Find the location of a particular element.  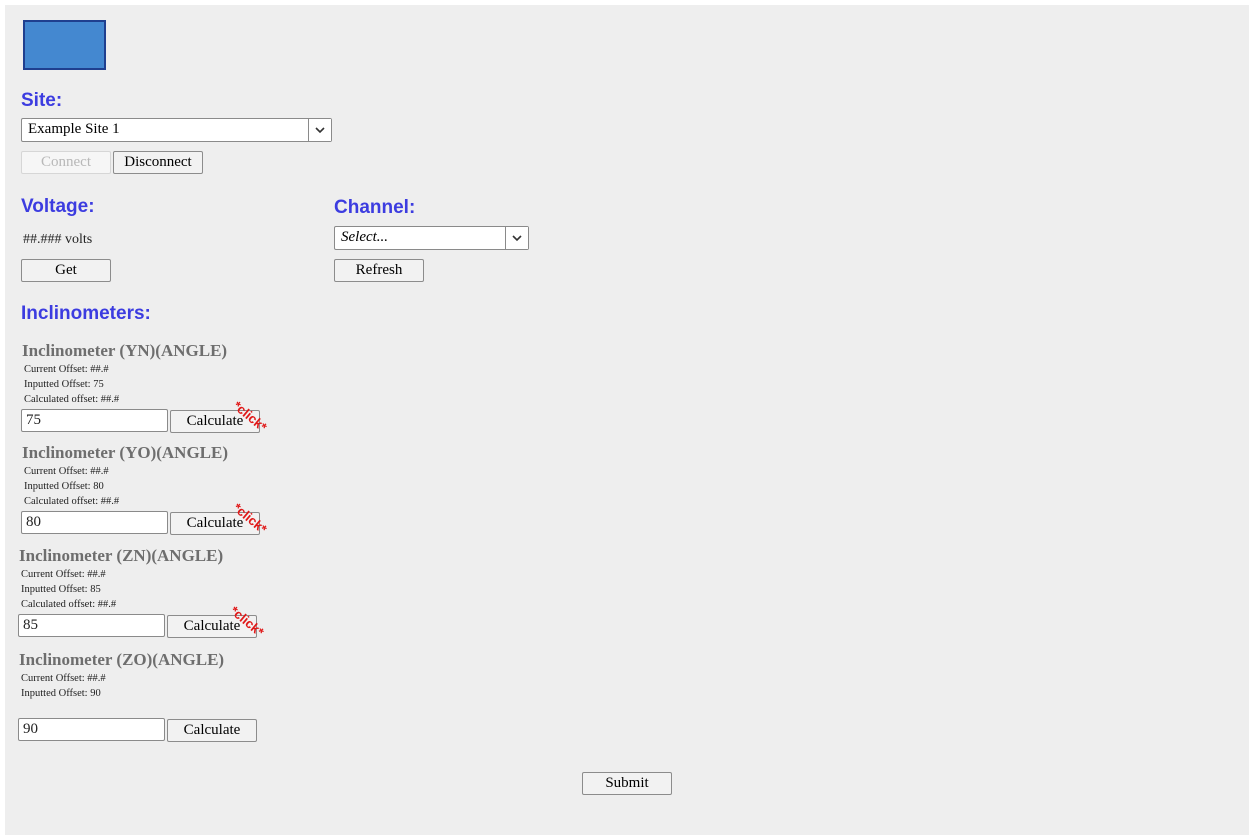

logo is located at coordinates (64, 45).